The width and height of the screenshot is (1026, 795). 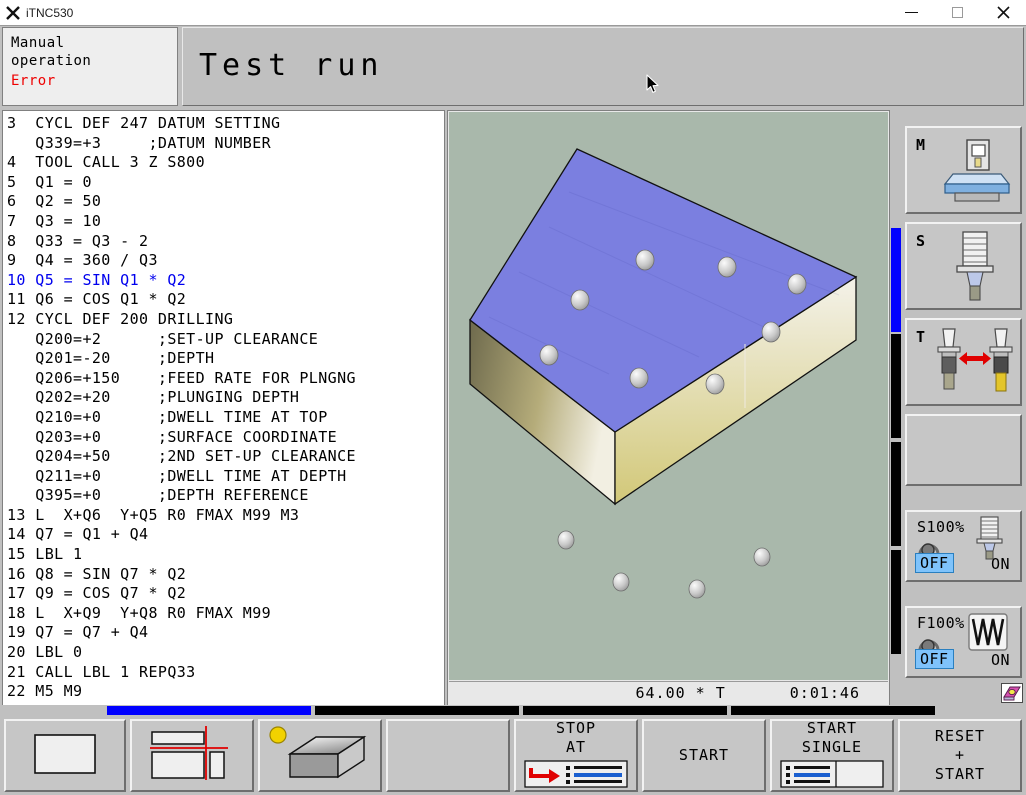 I want to click on mode-line-2: operation, so click(x=51, y=61).